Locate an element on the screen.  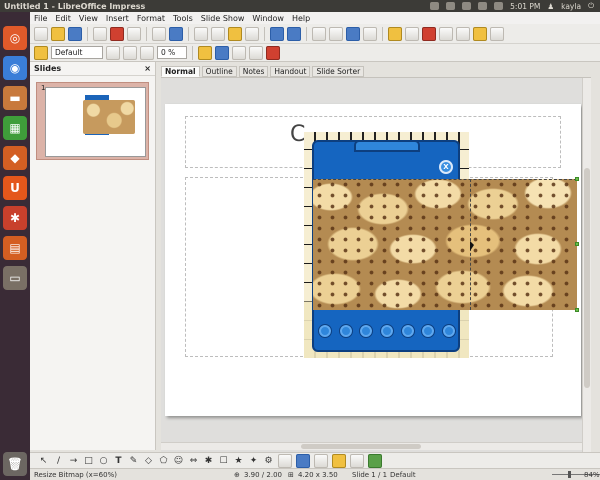
export-pdf-icon is located at coordinates (117, 33).